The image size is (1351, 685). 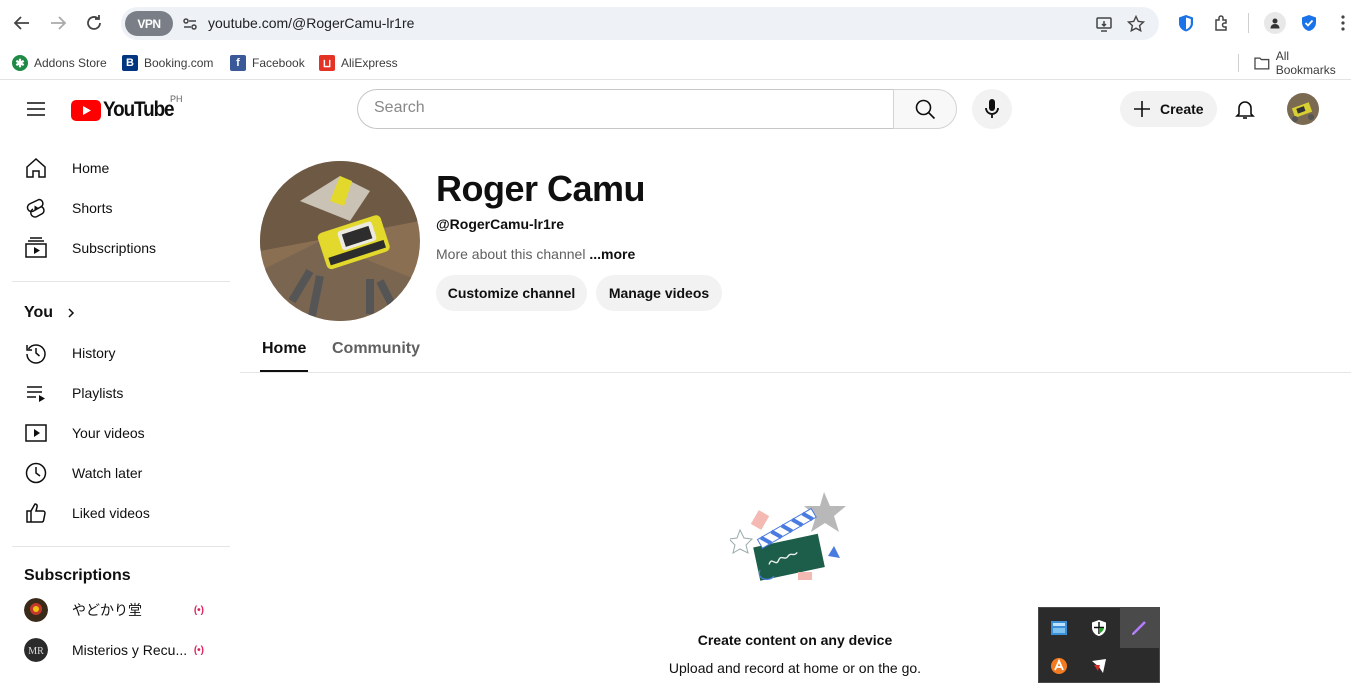 What do you see at coordinates (120, 313) in the screenshot?
I see `you-section-link: You` at bounding box center [120, 313].